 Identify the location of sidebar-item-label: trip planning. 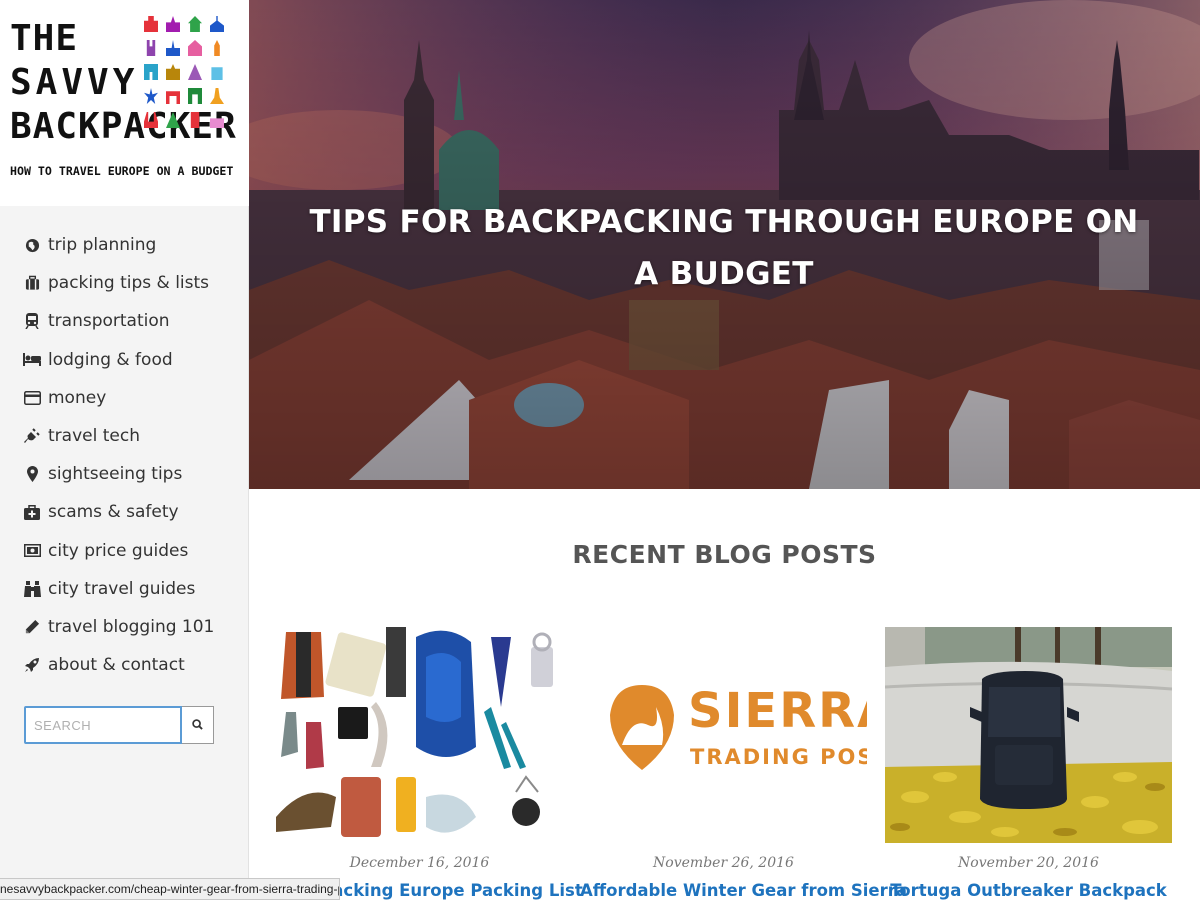
(102, 245).